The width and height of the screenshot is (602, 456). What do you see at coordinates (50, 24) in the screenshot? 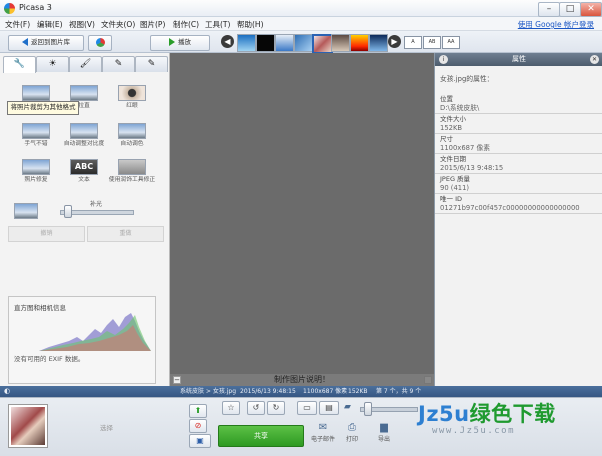
I see `menu-edit: 编辑(E)` at bounding box center [50, 24].